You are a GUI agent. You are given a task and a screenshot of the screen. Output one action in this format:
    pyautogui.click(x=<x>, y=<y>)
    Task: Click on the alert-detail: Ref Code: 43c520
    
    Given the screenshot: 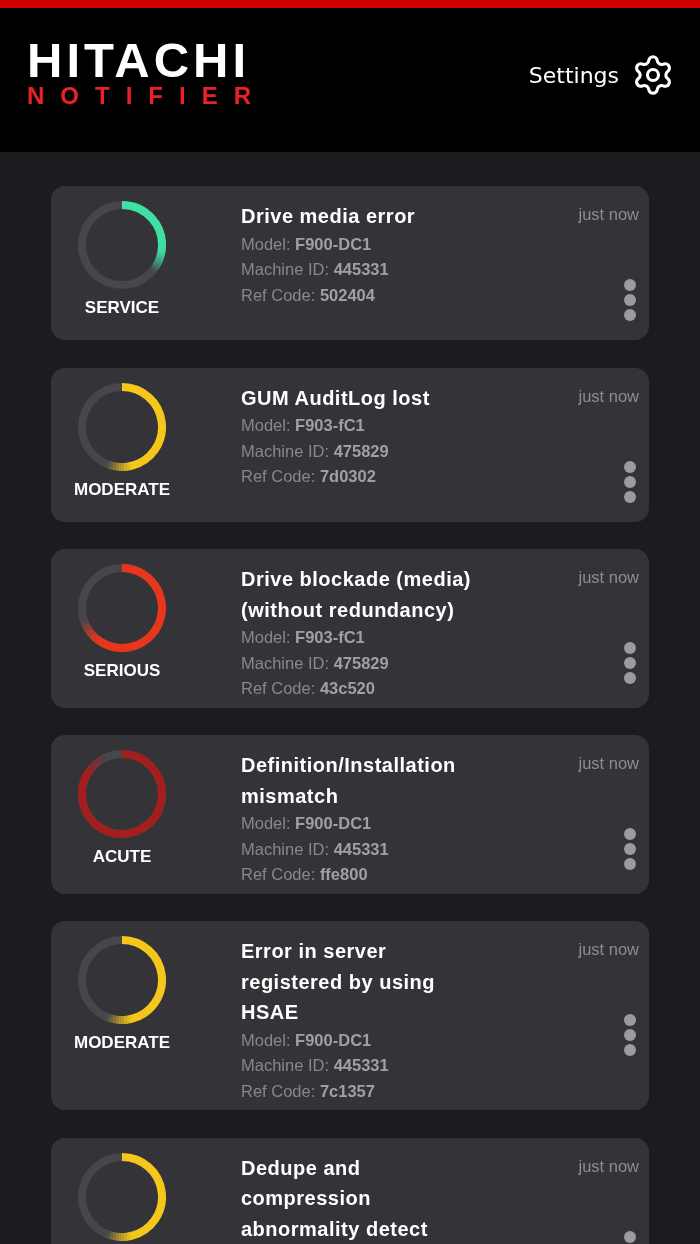 What is the action you would take?
    pyautogui.click(x=308, y=688)
    